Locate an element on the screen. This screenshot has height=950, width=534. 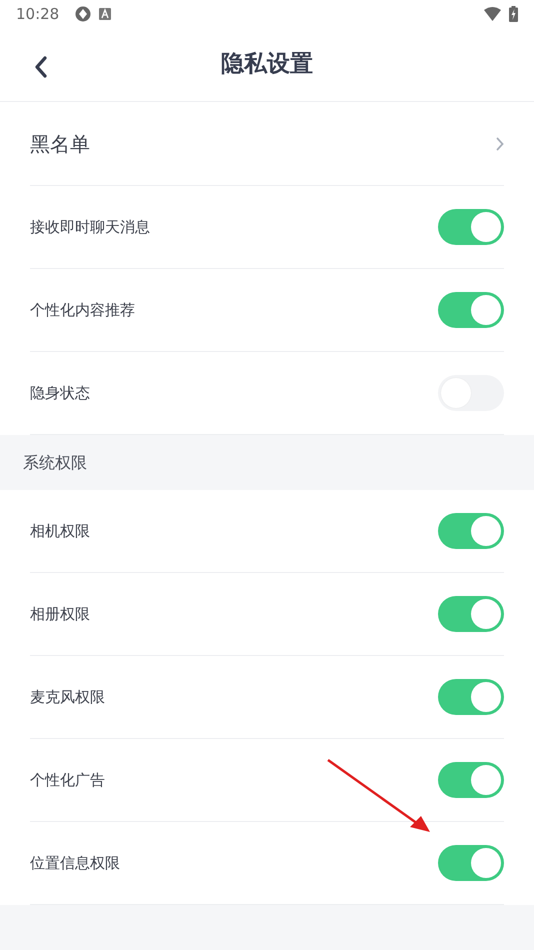
section-heading: 系统权限 is located at coordinates (55, 463).